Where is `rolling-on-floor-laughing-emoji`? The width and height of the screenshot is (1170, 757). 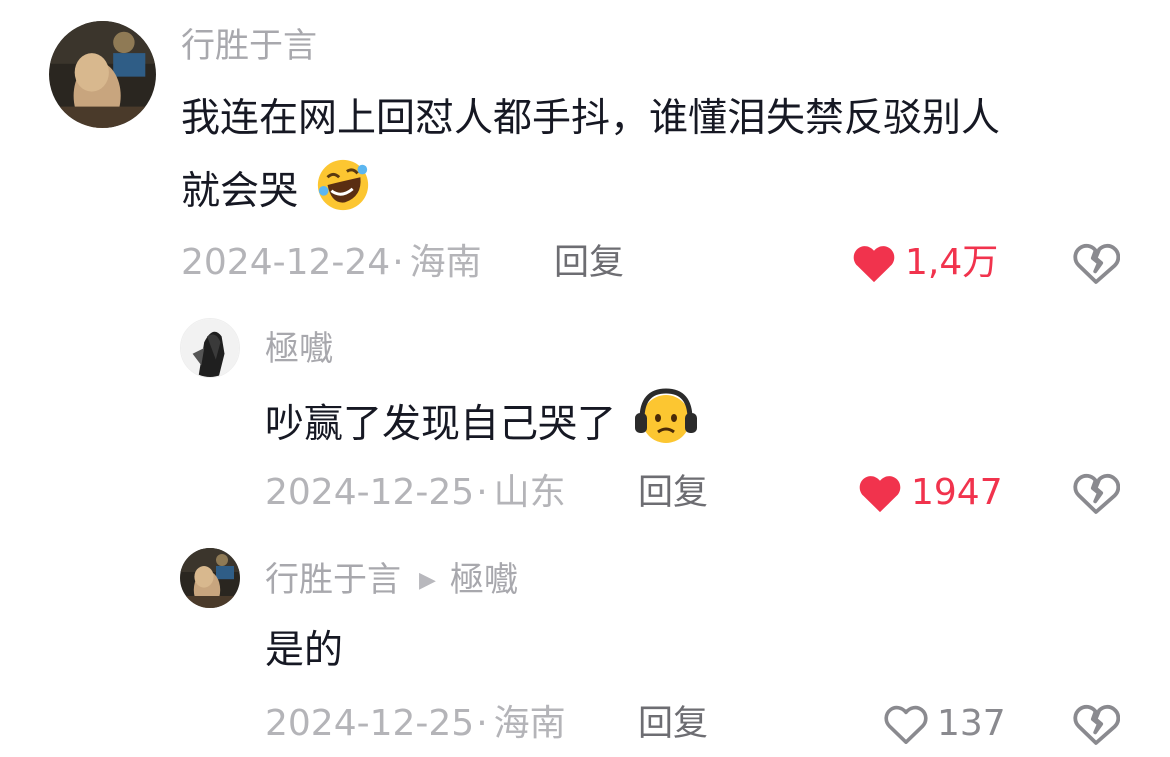
rolling-on-floor-laughing-emoji is located at coordinates (343, 195).